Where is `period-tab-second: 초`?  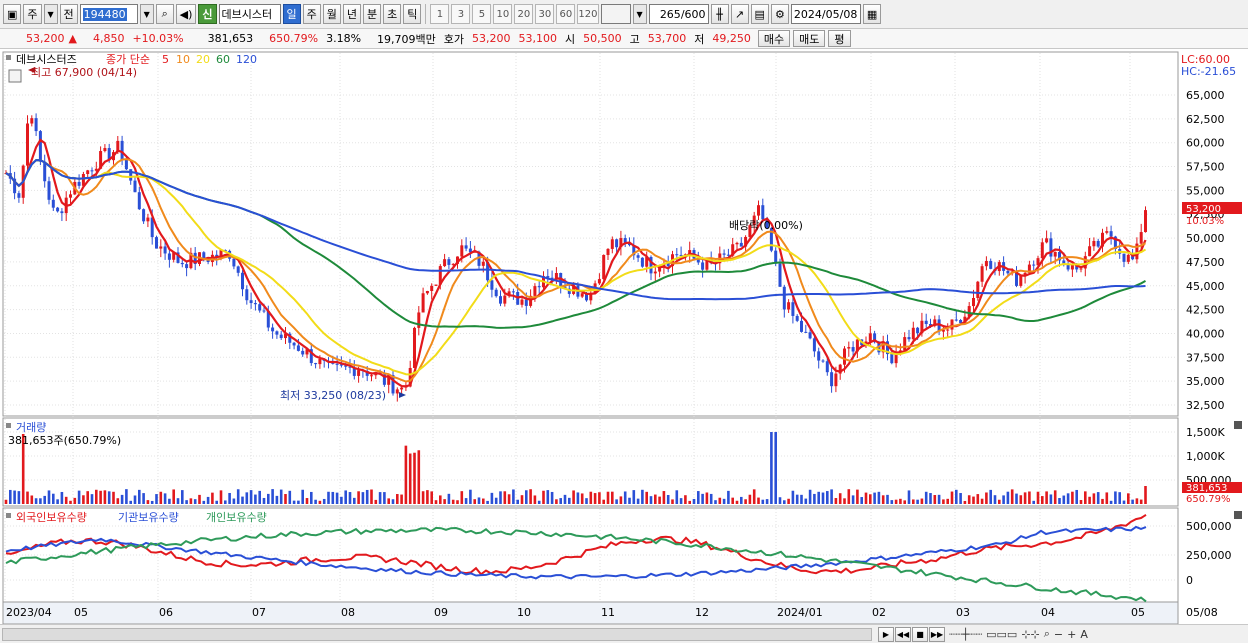
period-tab-second: 초 is located at coordinates (392, 14).